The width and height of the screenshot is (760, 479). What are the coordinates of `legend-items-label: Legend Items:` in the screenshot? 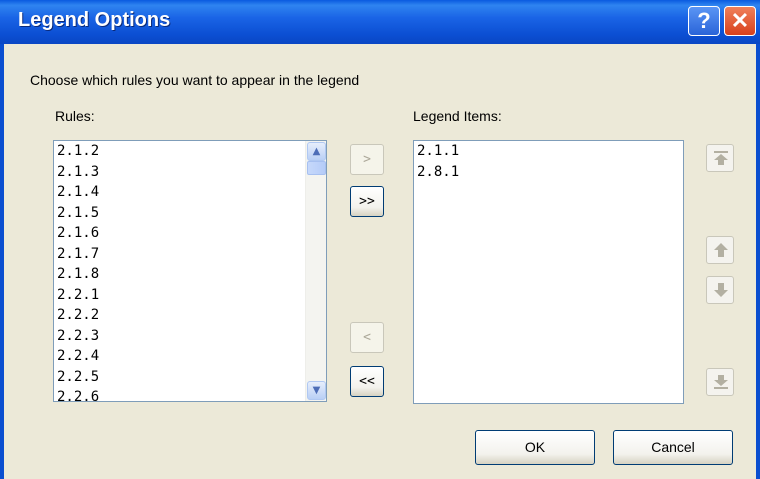 It's located at (457, 116).